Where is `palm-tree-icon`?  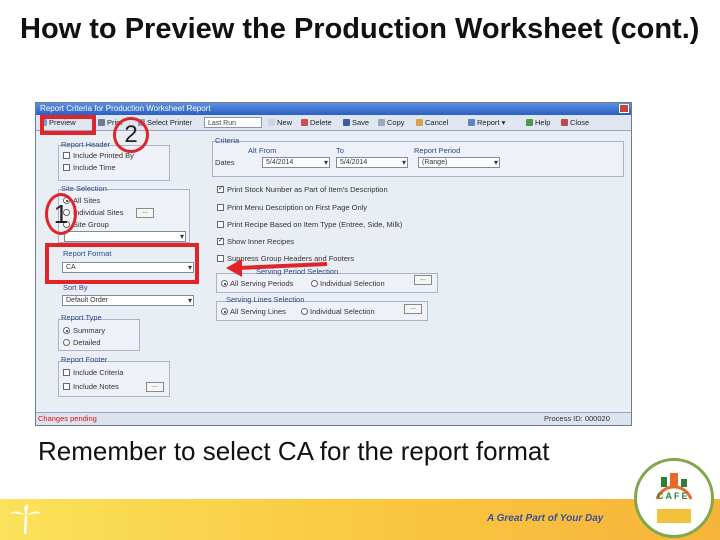 palm-tree-icon is located at coordinates (25, 519).